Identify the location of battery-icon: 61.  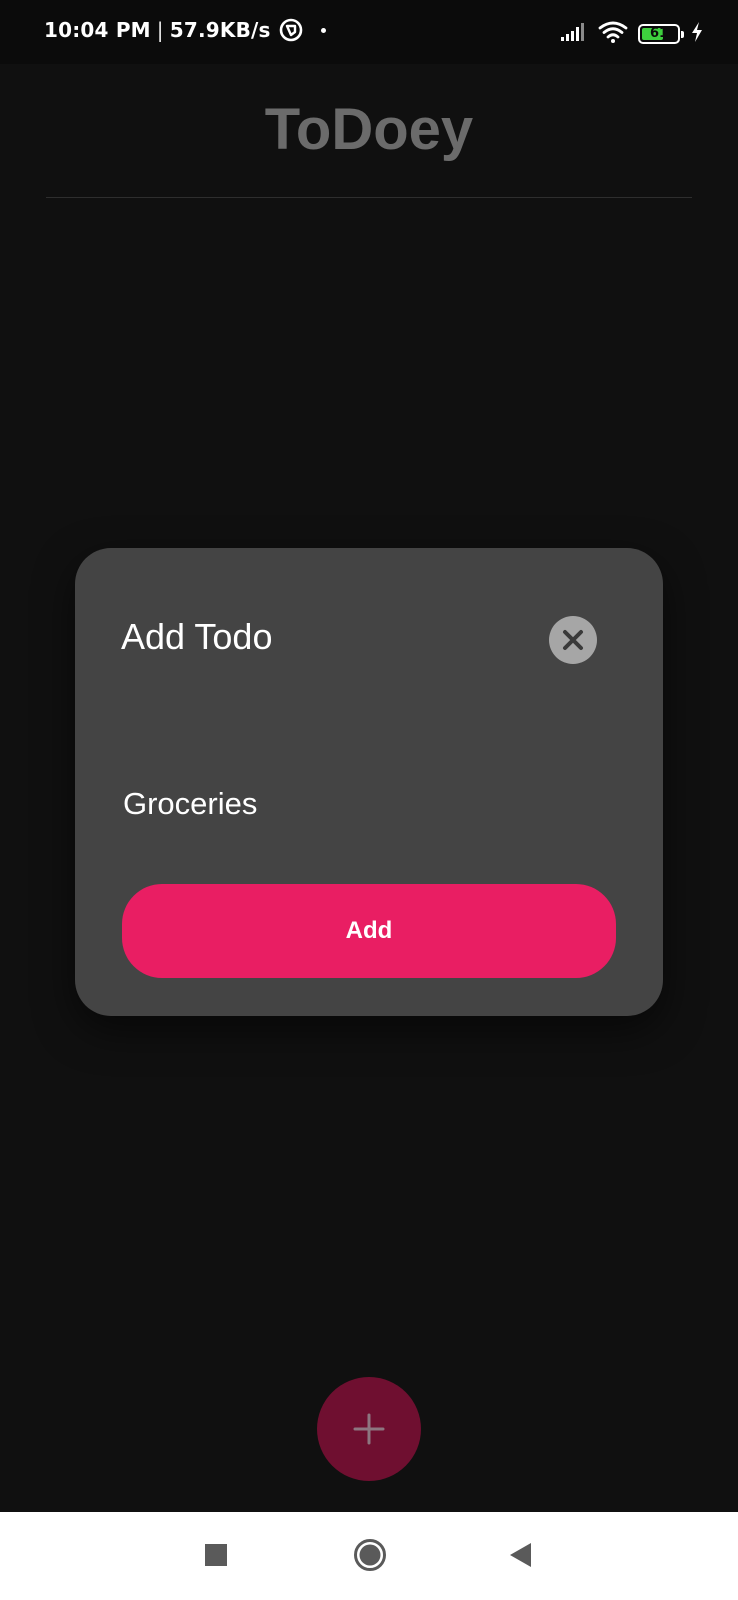
(661, 34).